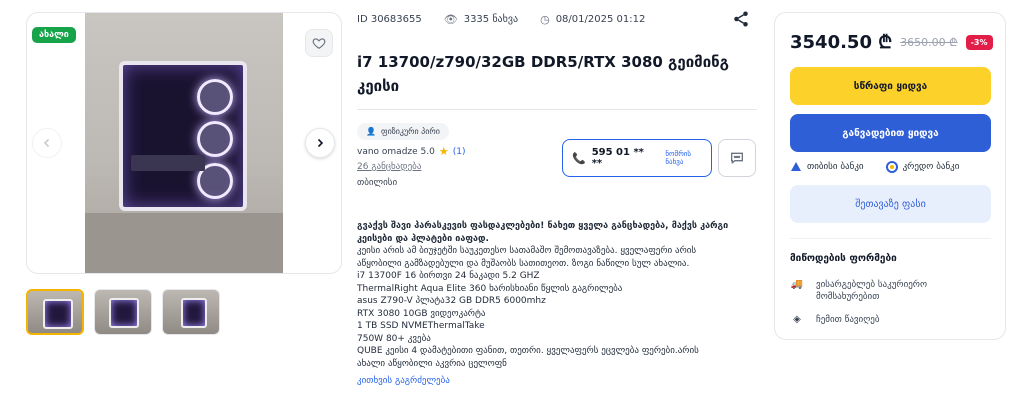 This screenshot has height=403, width=1024. I want to click on current-price: 3540.50 ₾, so click(841, 42).